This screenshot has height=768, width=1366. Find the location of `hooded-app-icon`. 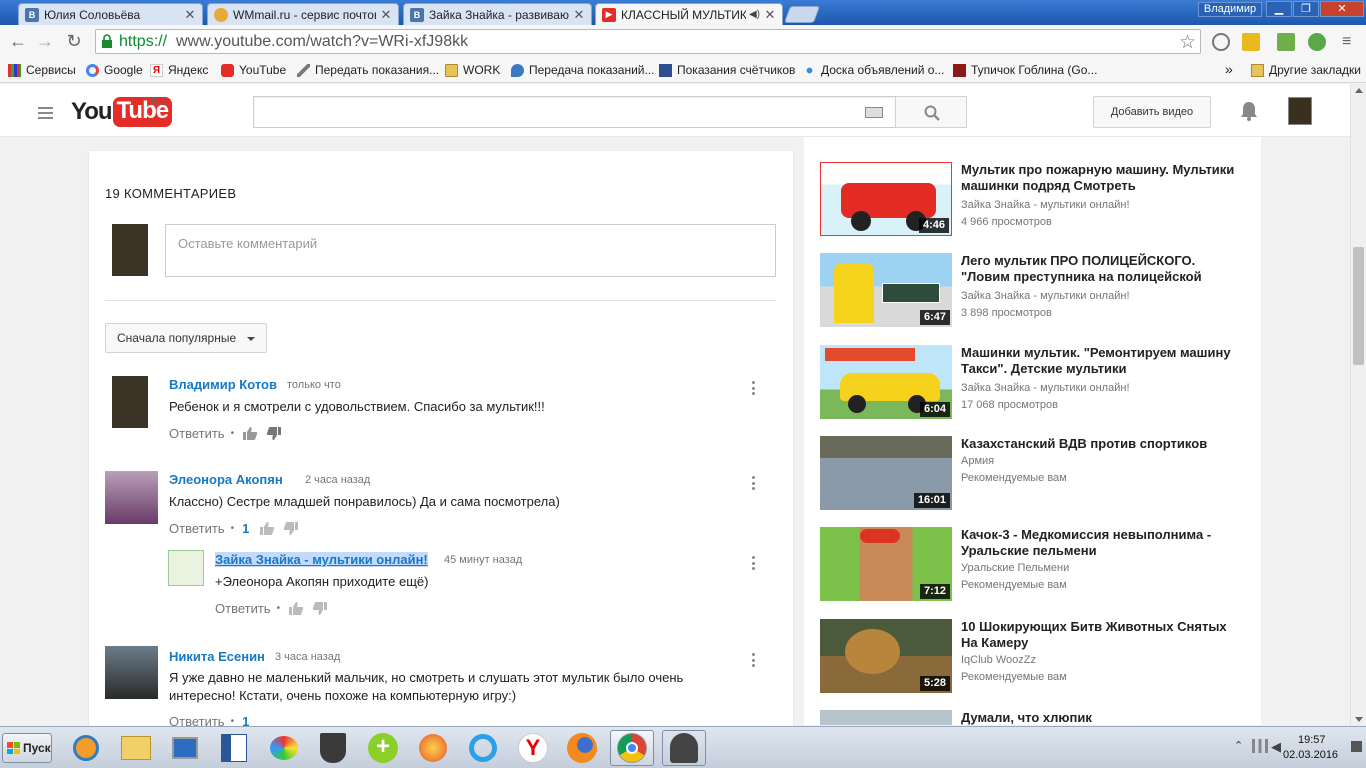

hooded-app-icon is located at coordinates (684, 748).